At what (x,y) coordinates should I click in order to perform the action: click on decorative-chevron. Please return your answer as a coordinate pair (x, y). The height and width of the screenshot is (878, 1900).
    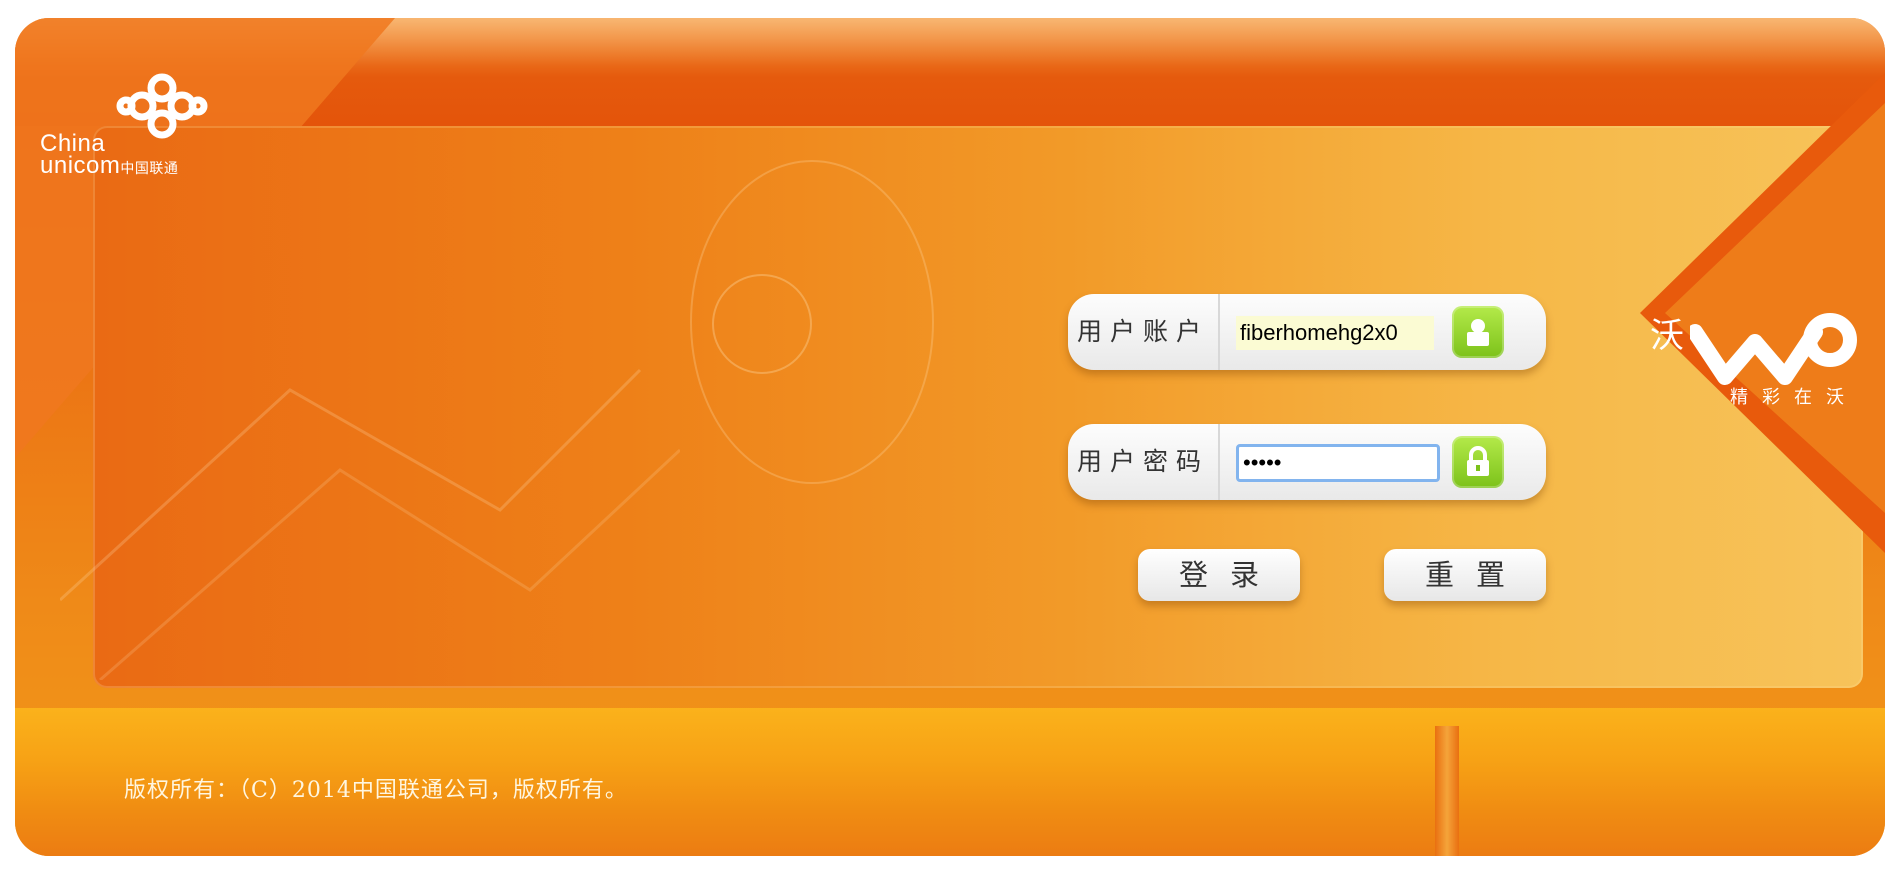
    Looking at the image, I should click on (370, 524).